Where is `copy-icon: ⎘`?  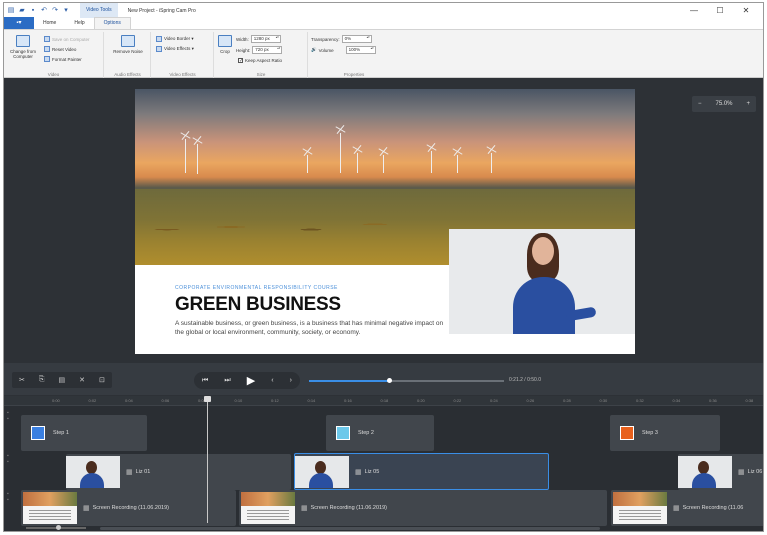 copy-icon: ⎘ is located at coordinates (42, 380).